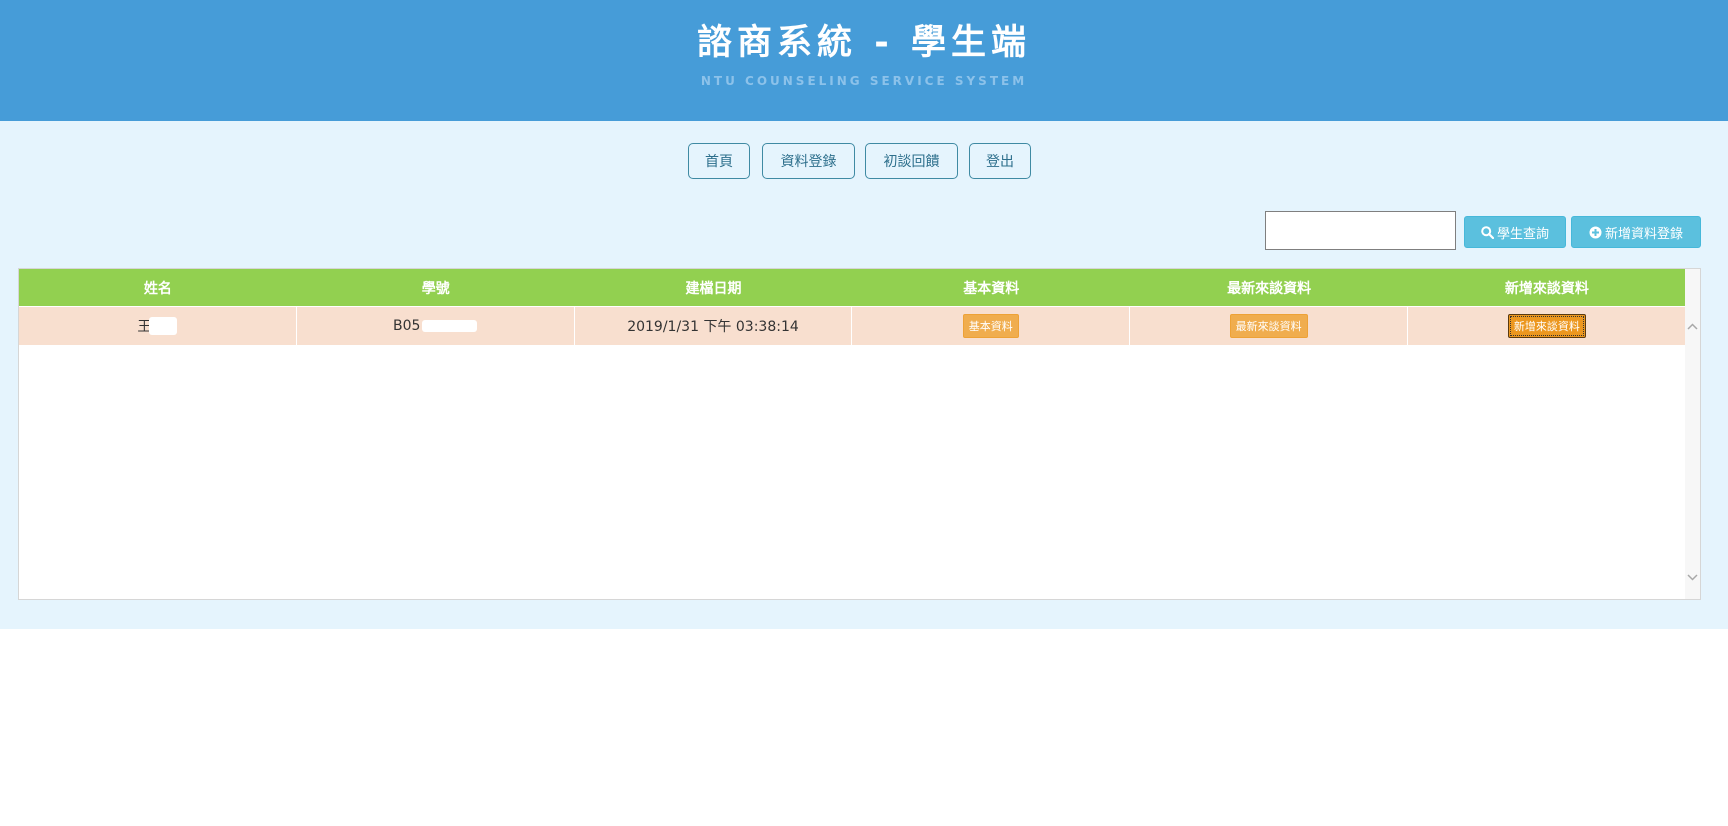 This screenshot has height=826, width=1728. What do you see at coordinates (713, 288) in the screenshot?
I see `column-header-created-date: 建檔日期` at bounding box center [713, 288].